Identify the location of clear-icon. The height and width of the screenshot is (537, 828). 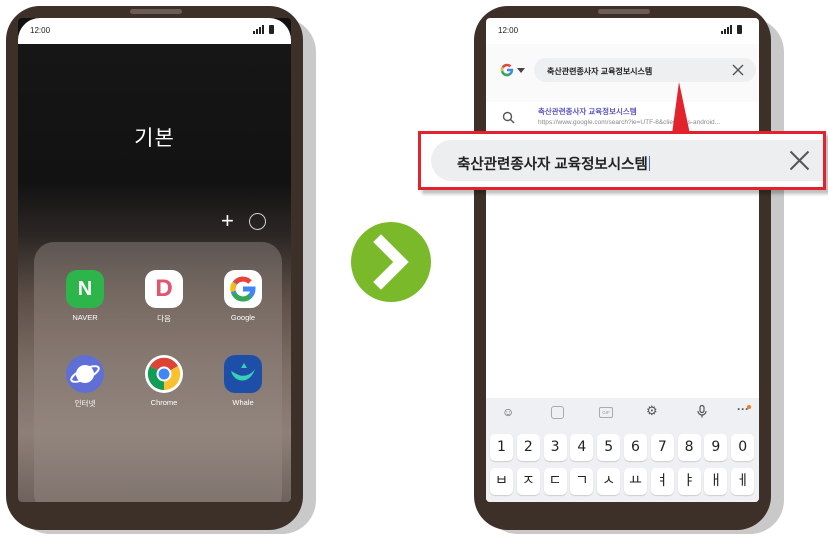
(799, 160).